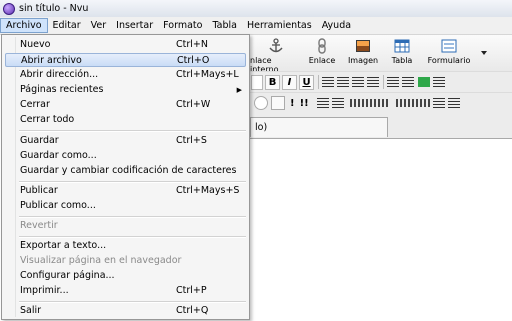 The height and width of the screenshot is (321, 512). I want to click on indent-icon, so click(424, 82).